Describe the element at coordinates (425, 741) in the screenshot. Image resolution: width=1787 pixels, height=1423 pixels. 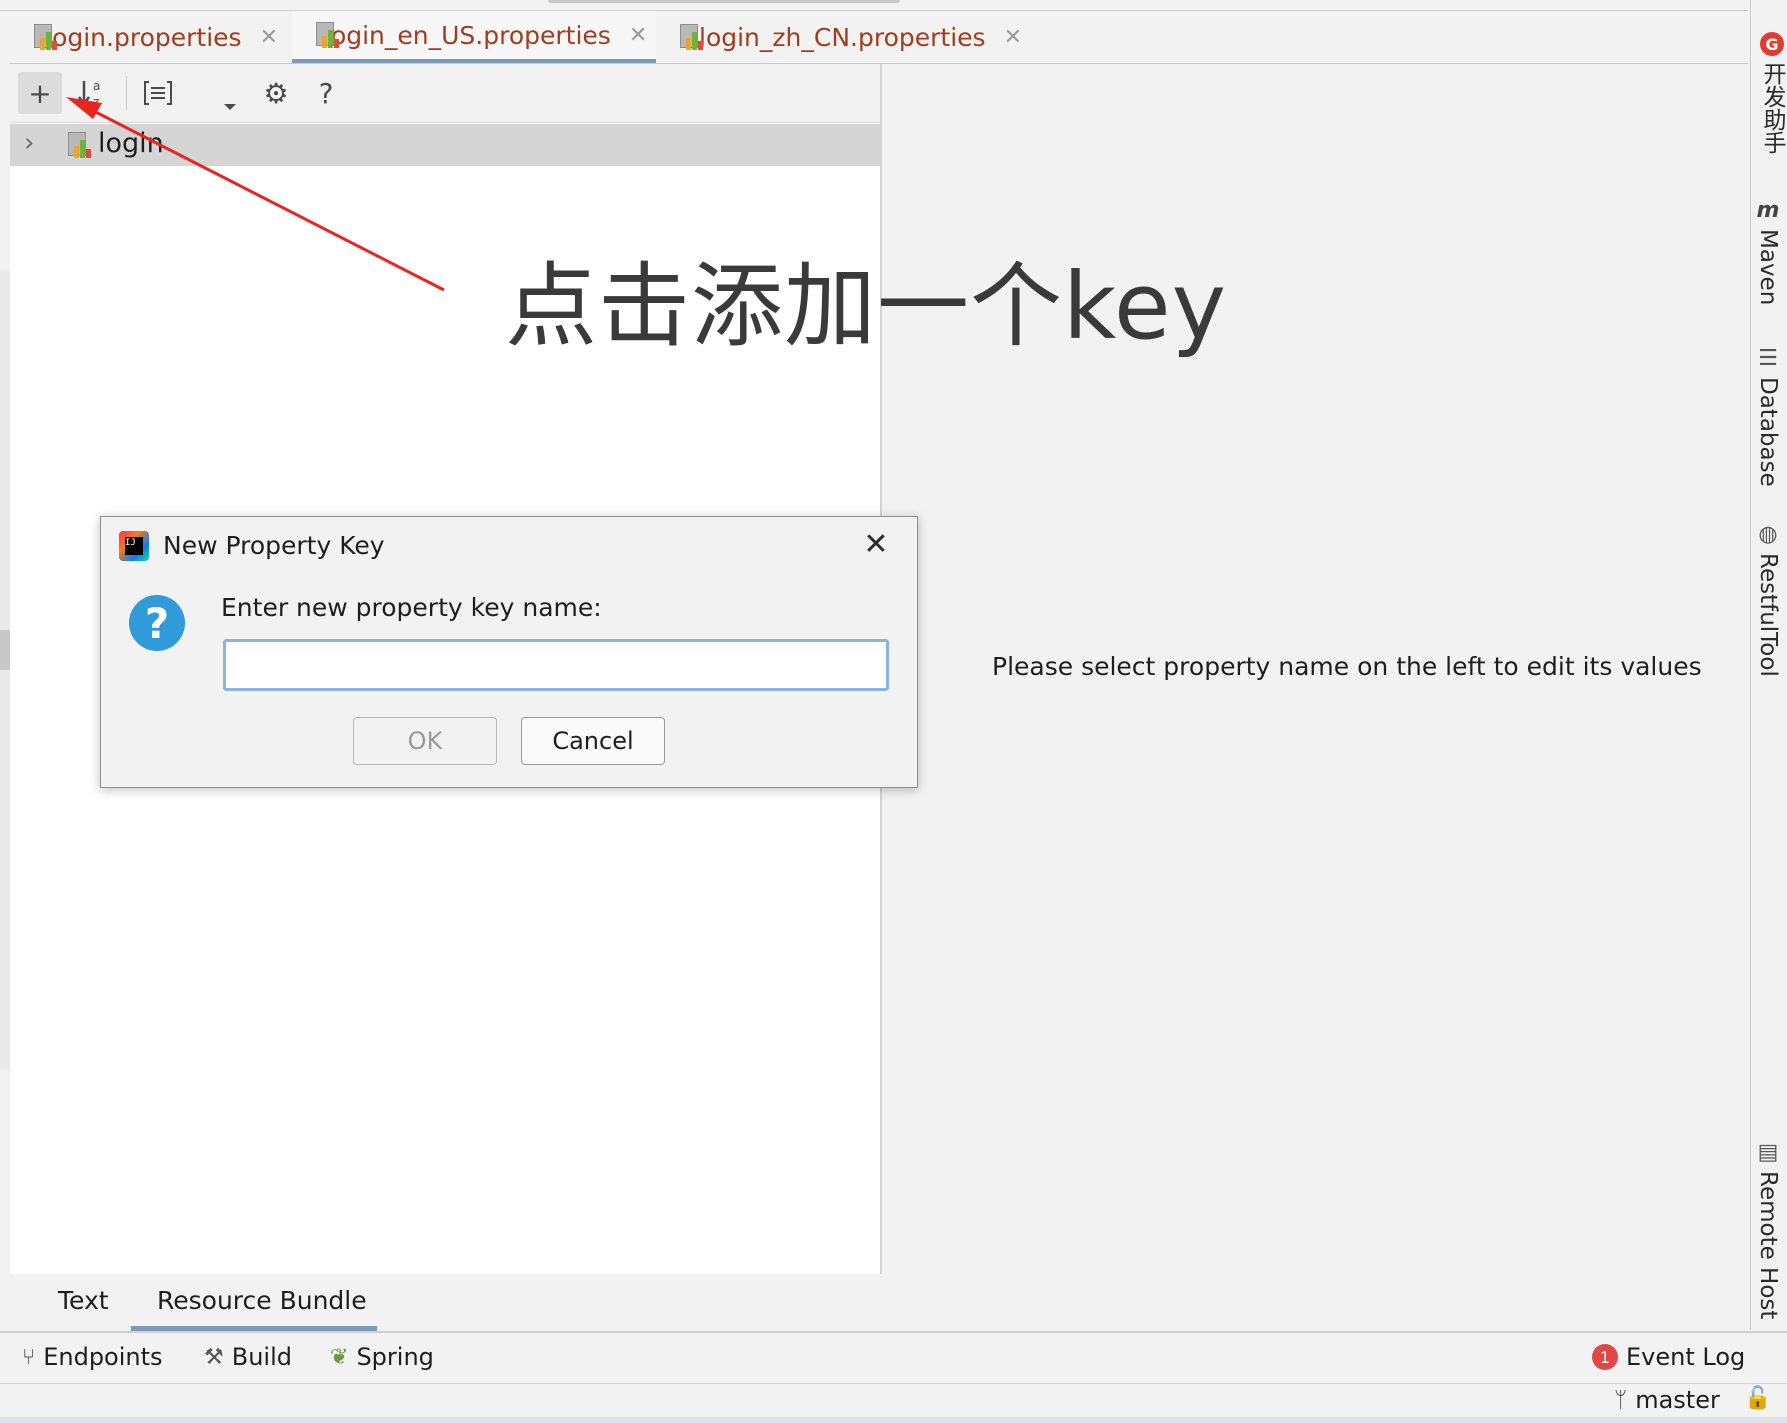
I see `ok-button: OK` at that location.